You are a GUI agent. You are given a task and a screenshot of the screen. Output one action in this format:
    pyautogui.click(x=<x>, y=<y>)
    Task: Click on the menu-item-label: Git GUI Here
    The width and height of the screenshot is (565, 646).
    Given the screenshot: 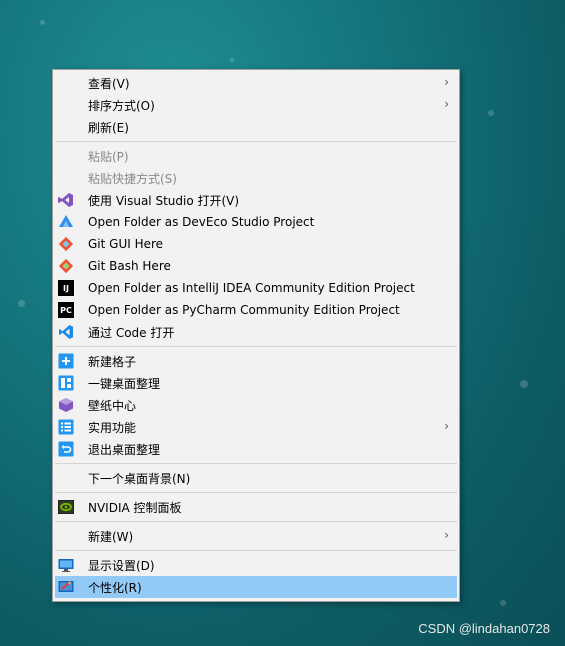 What is the action you would take?
    pyautogui.click(x=126, y=244)
    